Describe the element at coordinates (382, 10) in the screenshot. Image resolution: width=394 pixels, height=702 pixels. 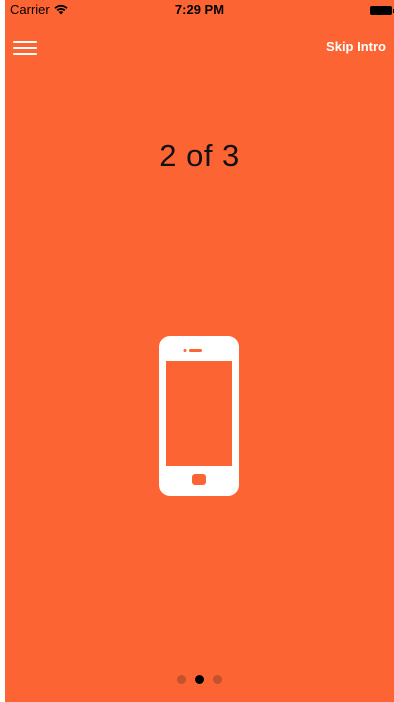
I see `battery-icon` at that location.